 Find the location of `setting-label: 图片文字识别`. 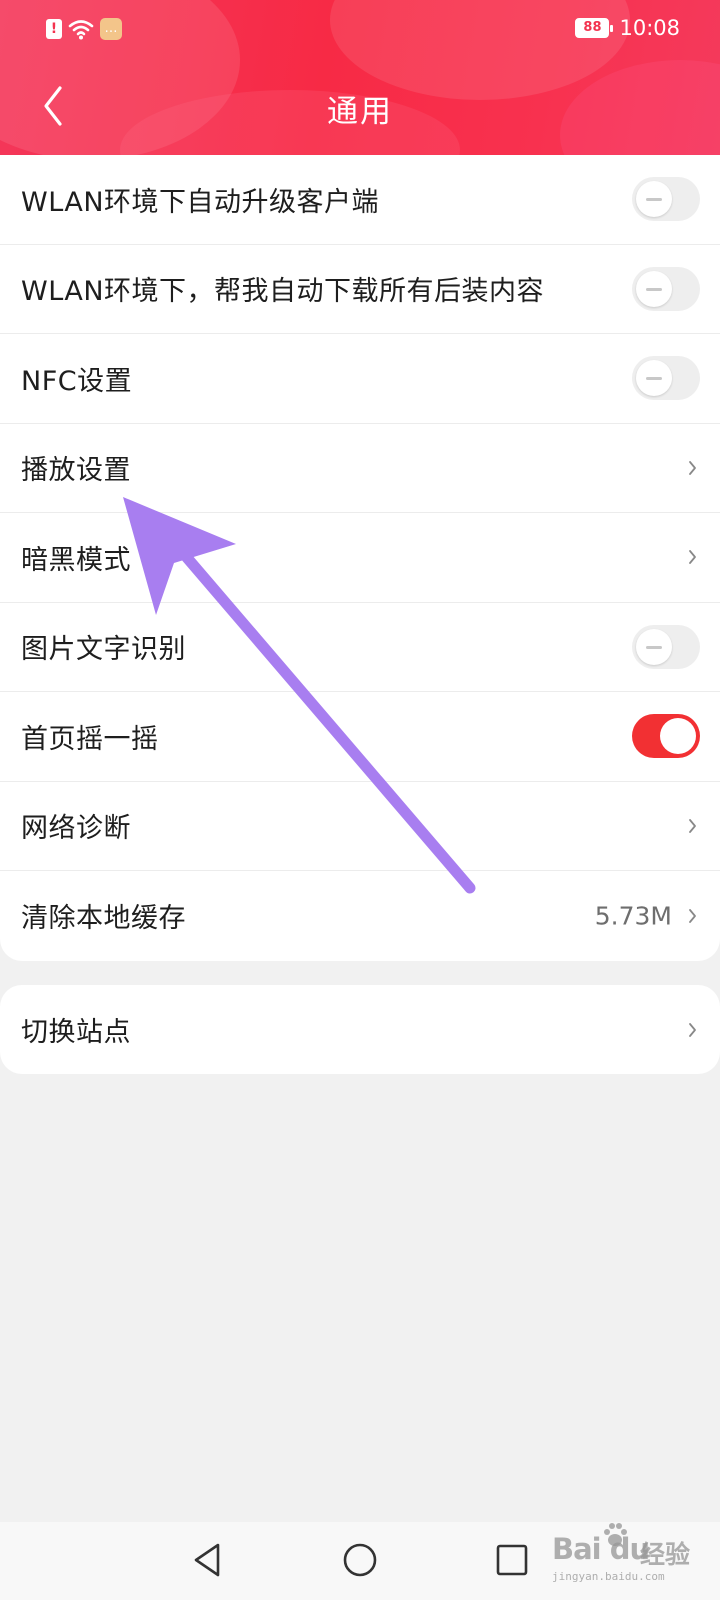

setting-label: 图片文字识别 is located at coordinates (103, 650).